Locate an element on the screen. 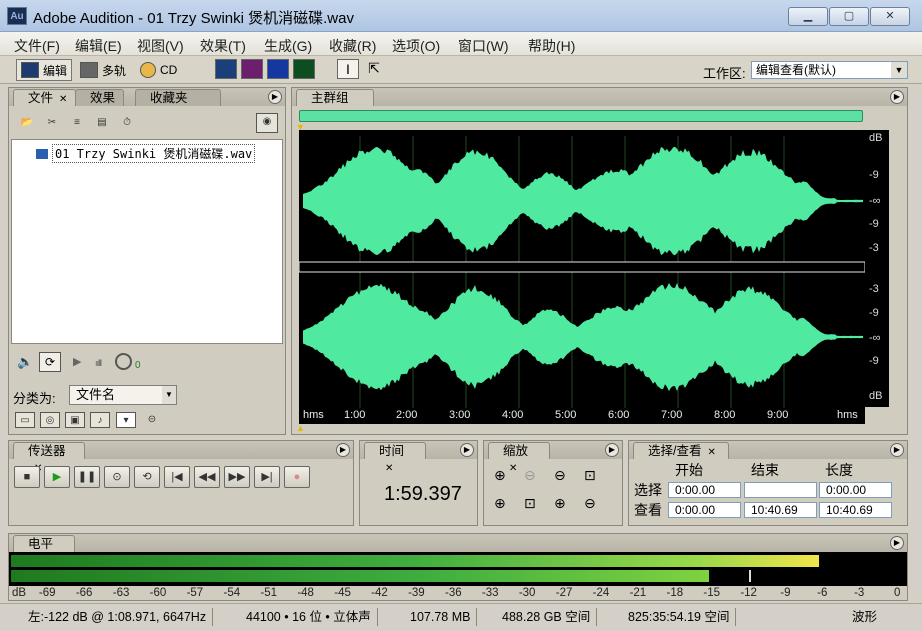 This screenshot has height=631, width=922. play-preview-icon: ▶ is located at coordinates (77, 361).